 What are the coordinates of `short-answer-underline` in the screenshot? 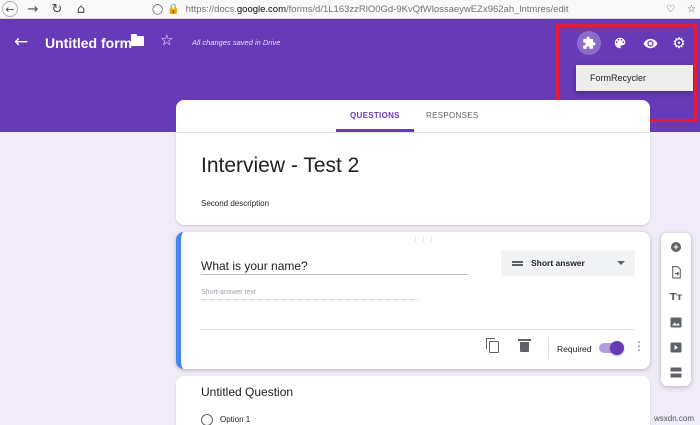 It's located at (309, 299).